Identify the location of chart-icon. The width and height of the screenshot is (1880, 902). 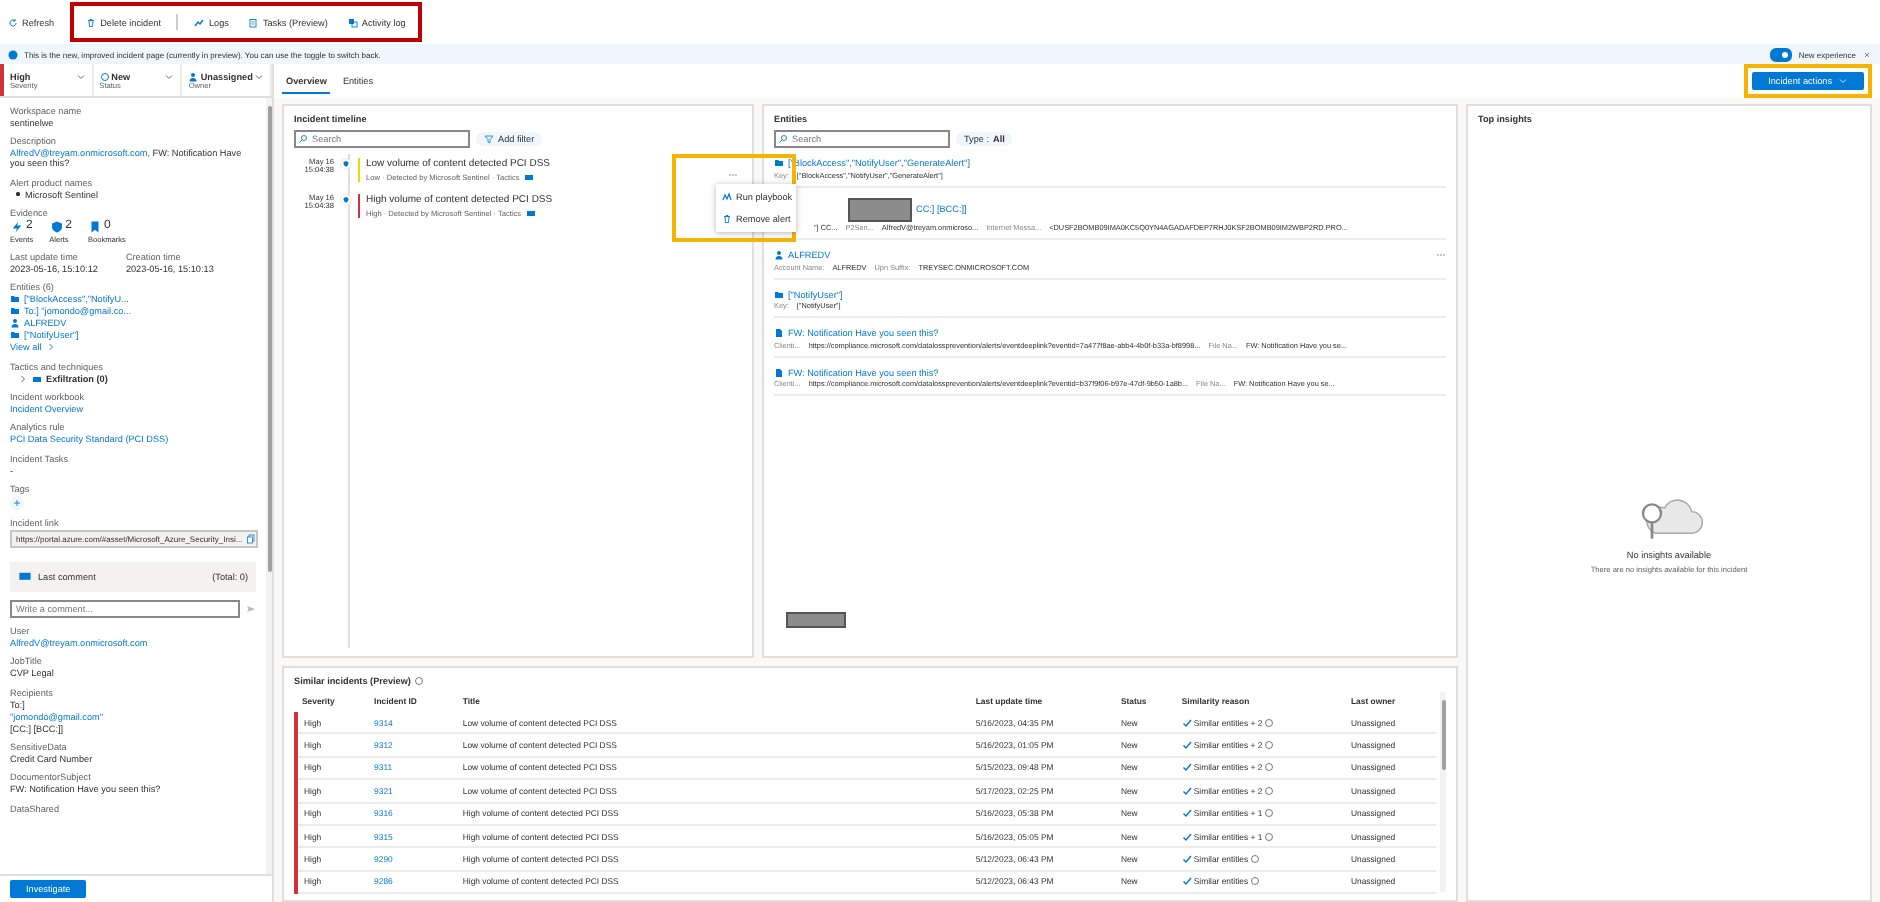
(199, 22).